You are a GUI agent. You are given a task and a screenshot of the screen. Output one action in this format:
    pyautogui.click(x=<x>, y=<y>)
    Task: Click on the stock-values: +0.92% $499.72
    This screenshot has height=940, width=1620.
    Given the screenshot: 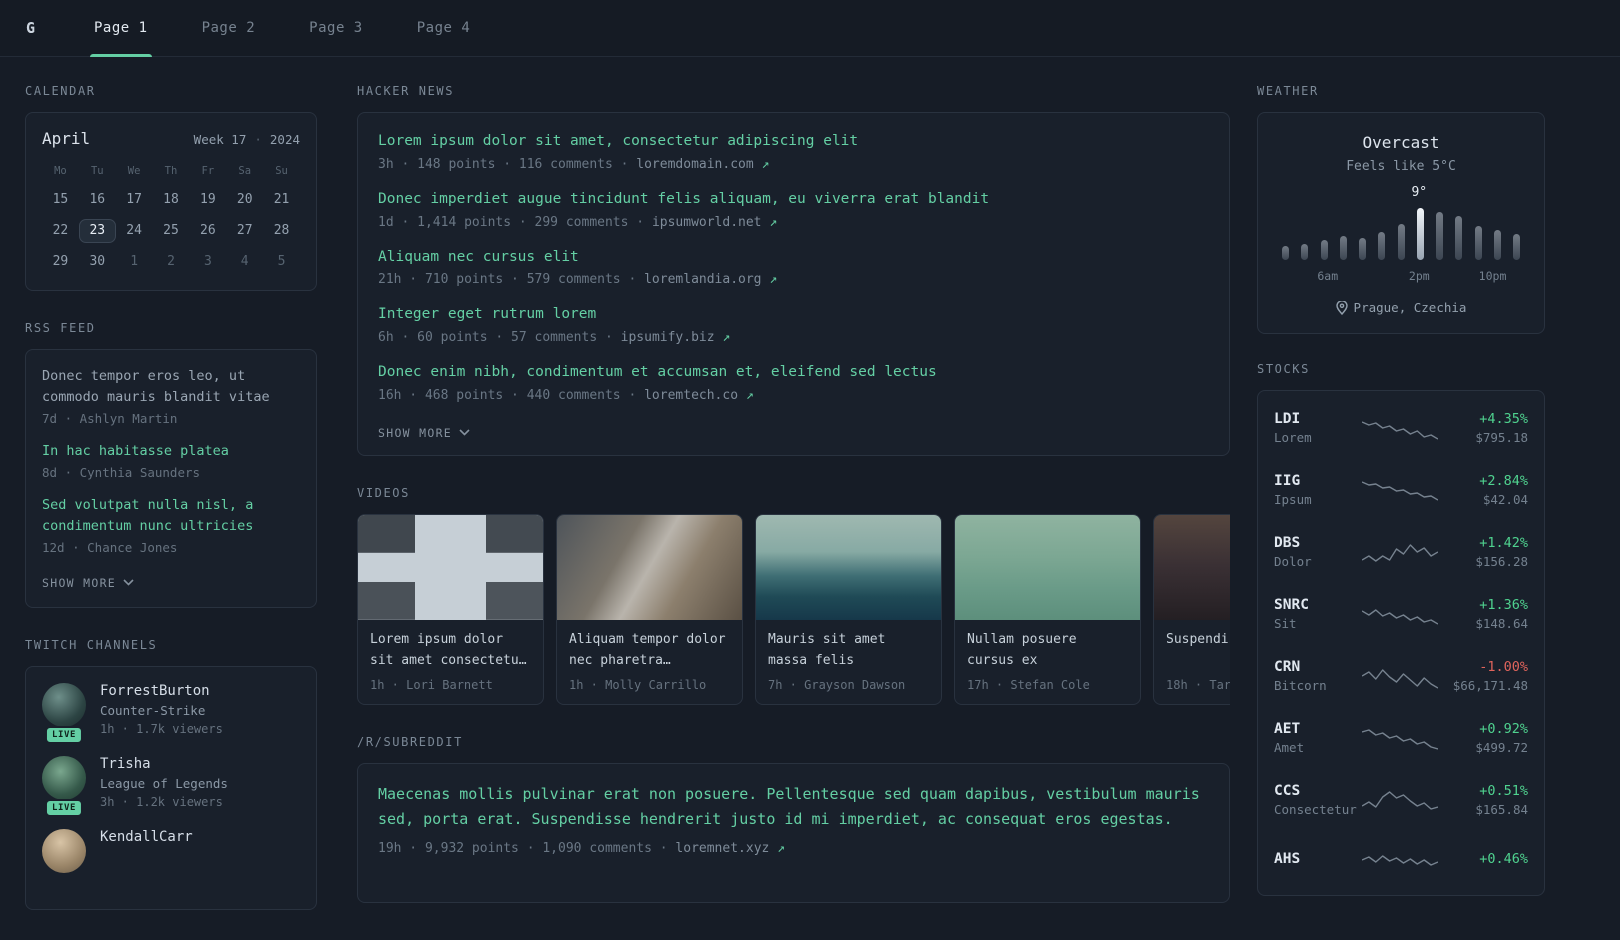 What is the action you would take?
    pyautogui.click(x=1501, y=738)
    